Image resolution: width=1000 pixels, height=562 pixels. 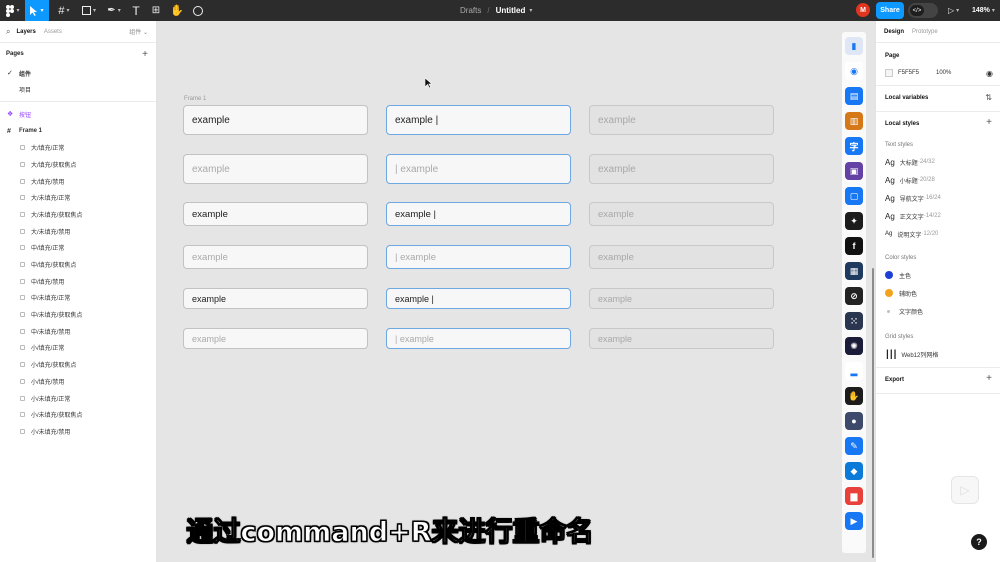 I want to click on color-style-item: 文字颜色, so click(x=904, y=311).